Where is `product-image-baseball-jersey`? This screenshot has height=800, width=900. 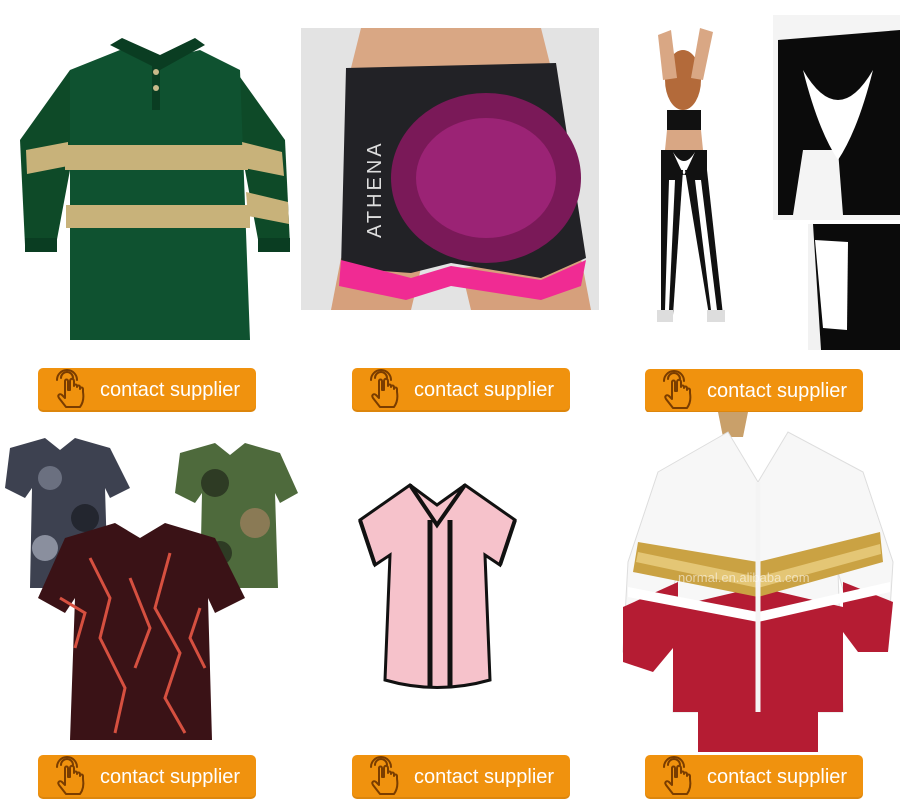
product-image-baseball-jersey is located at coordinates (437, 585).